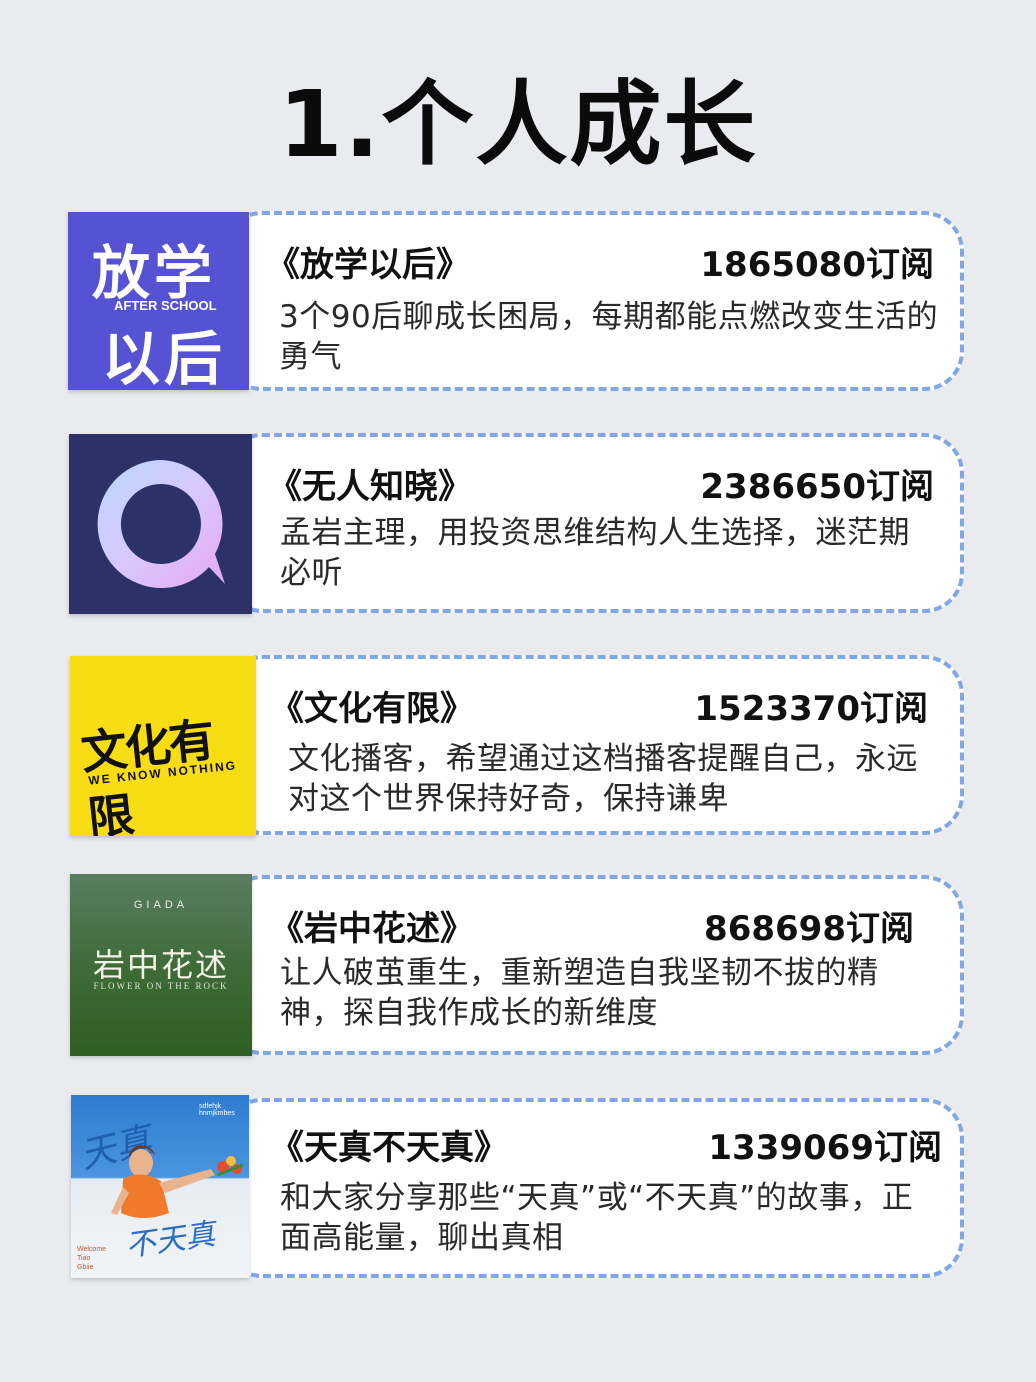 The height and width of the screenshot is (1382, 1036). Describe the element at coordinates (809, 929) in the screenshot. I see `subscriber-count: 868698订阅` at that location.